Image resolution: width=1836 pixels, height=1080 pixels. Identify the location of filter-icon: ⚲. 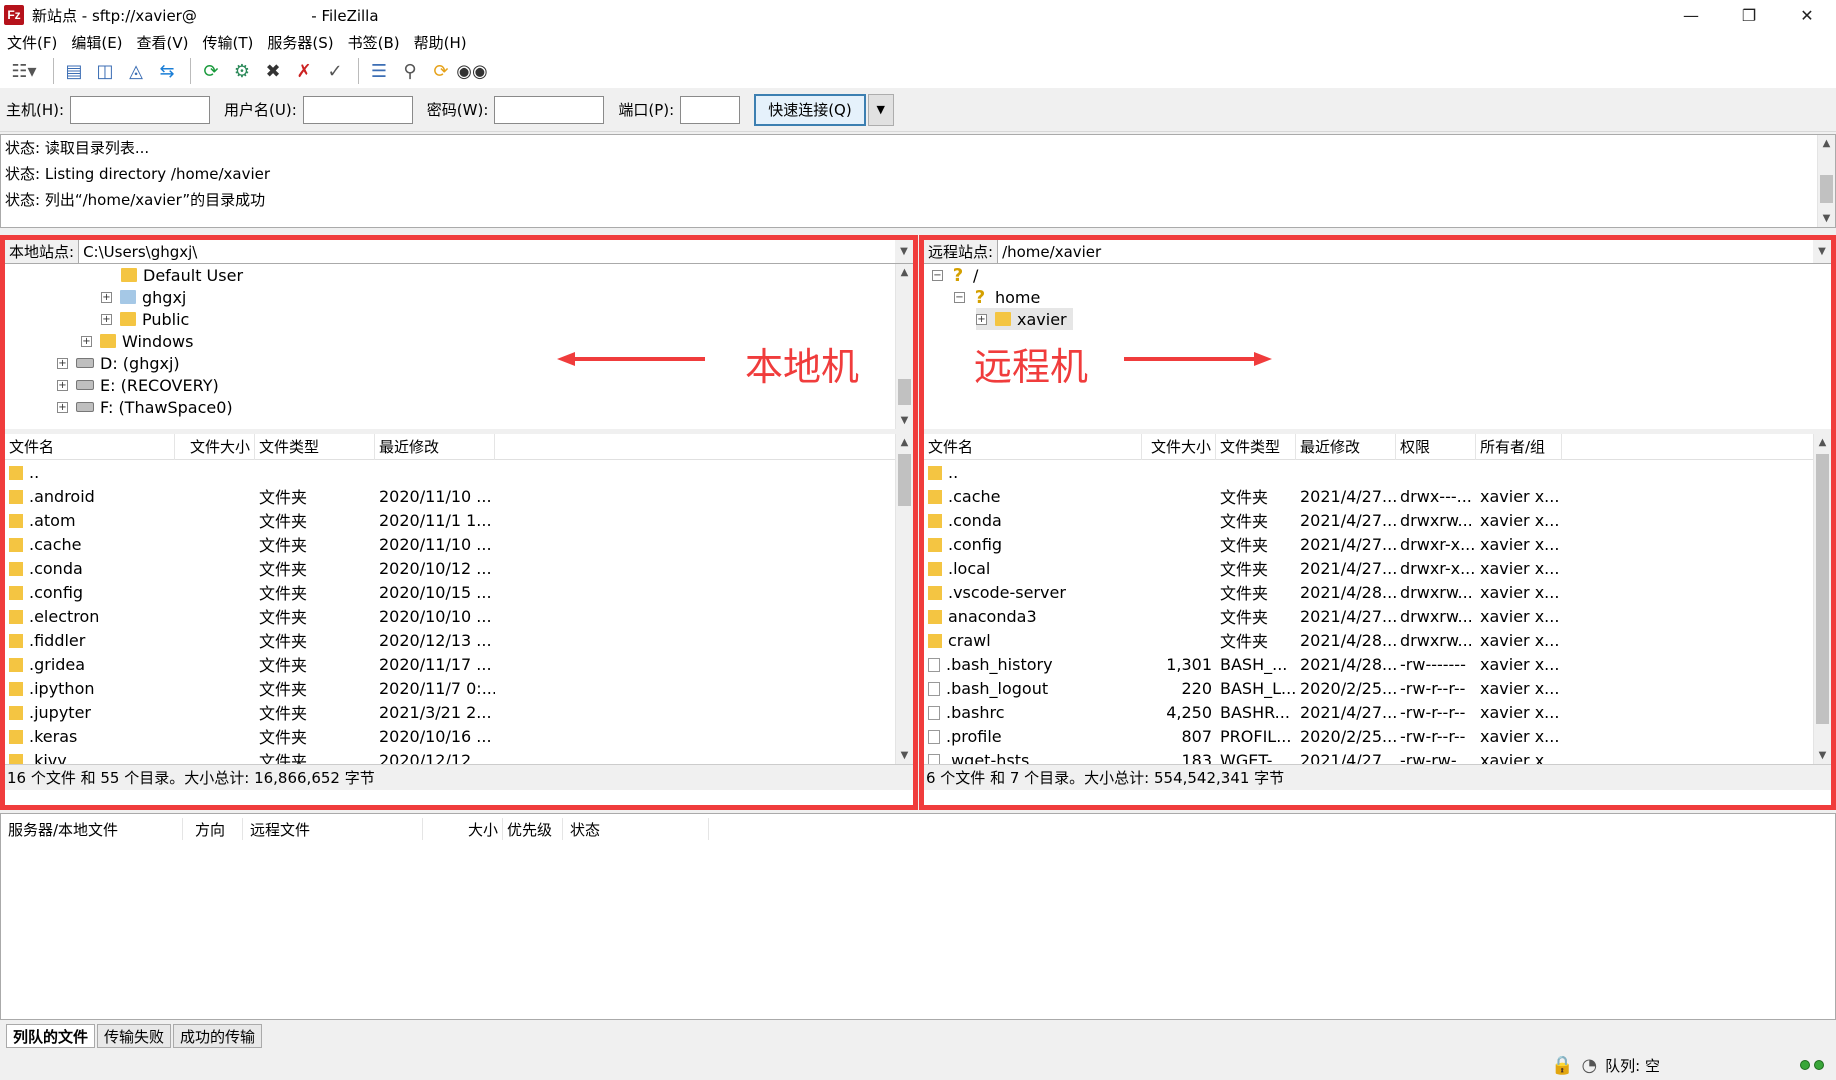
(410, 71).